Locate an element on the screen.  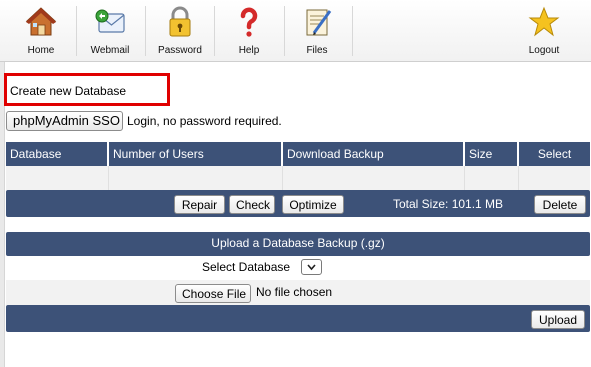
toolbar-files-label: Files is located at coordinates (317, 50).